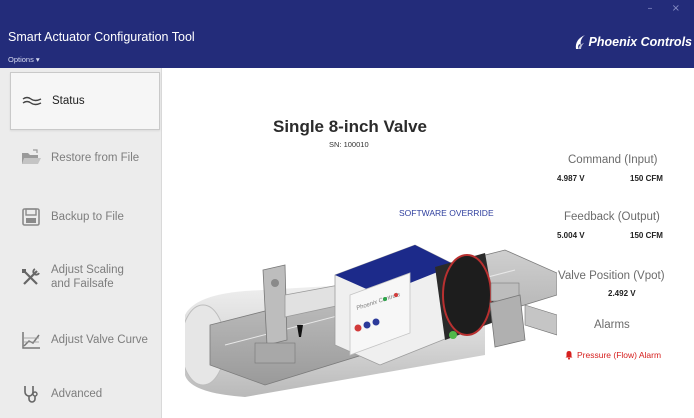 This screenshot has width=694, height=418. What do you see at coordinates (31, 394) in the screenshot?
I see `stethoscope-icon` at bounding box center [31, 394].